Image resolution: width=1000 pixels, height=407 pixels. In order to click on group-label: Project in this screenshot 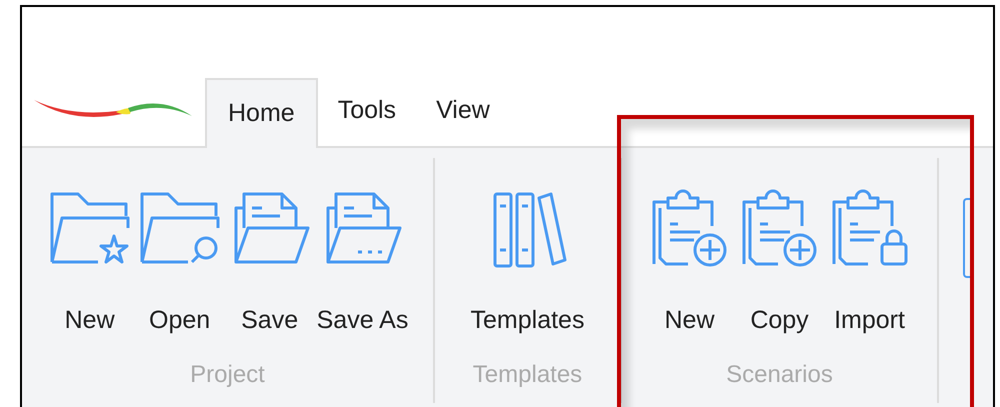, I will do `click(227, 375)`.